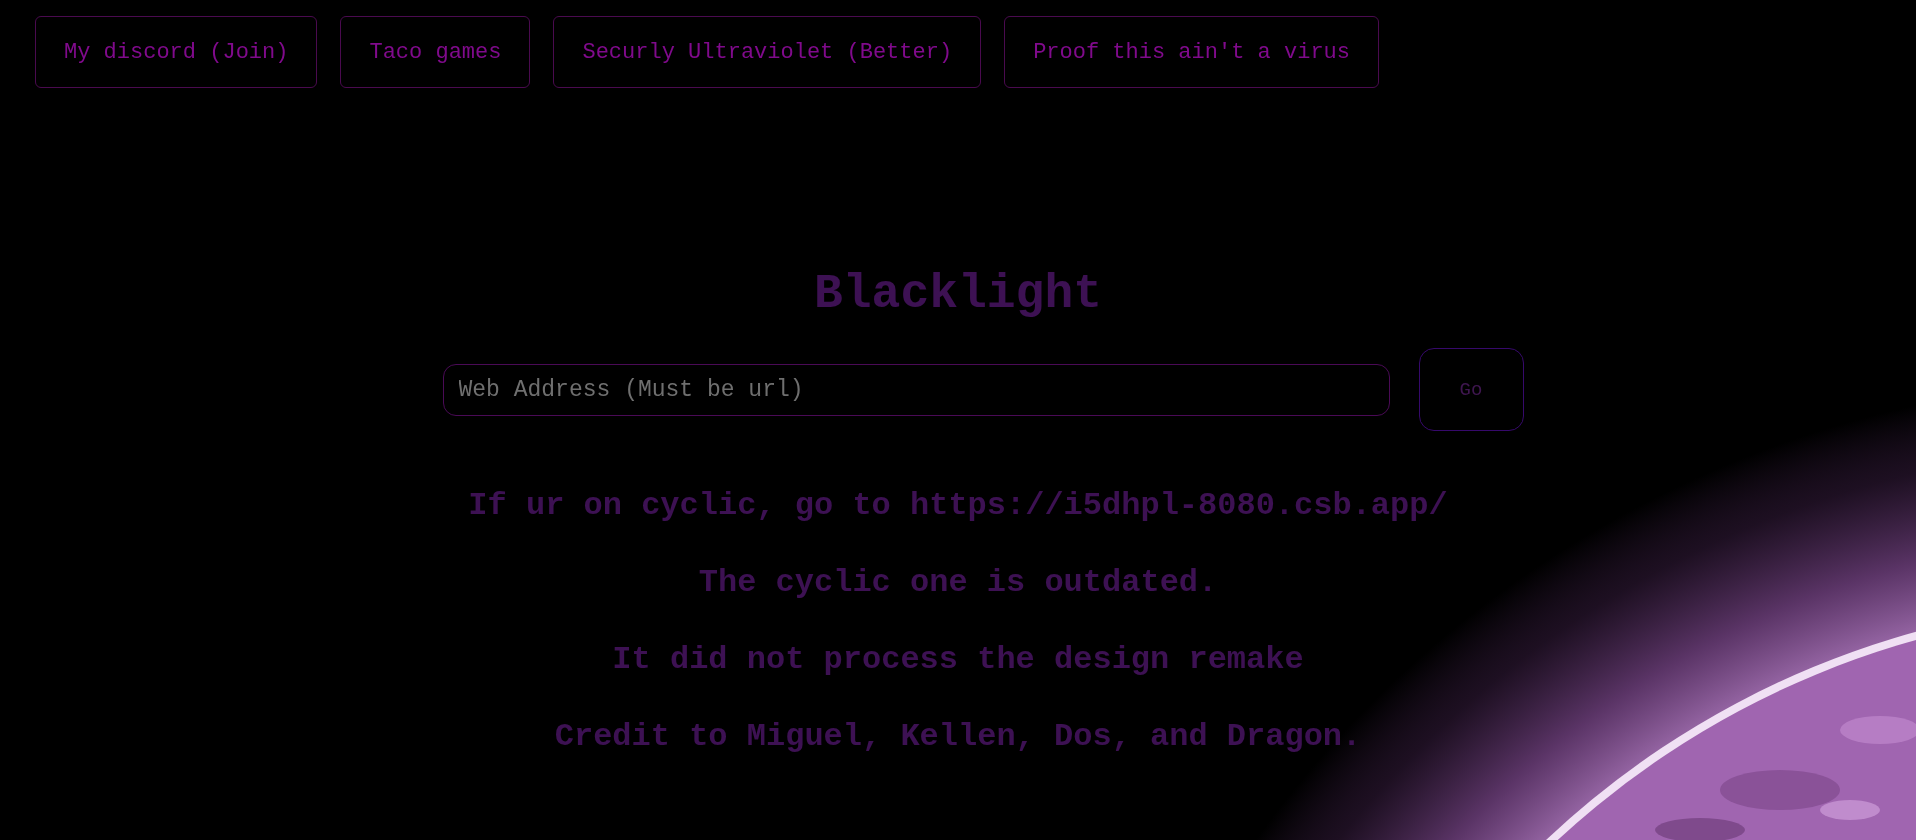 This screenshot has width=1916, height=840. What do you see at coordinates (1471, 389) in the screenshot?
I see `go-button: Go` at bounding box center [1471, 389].